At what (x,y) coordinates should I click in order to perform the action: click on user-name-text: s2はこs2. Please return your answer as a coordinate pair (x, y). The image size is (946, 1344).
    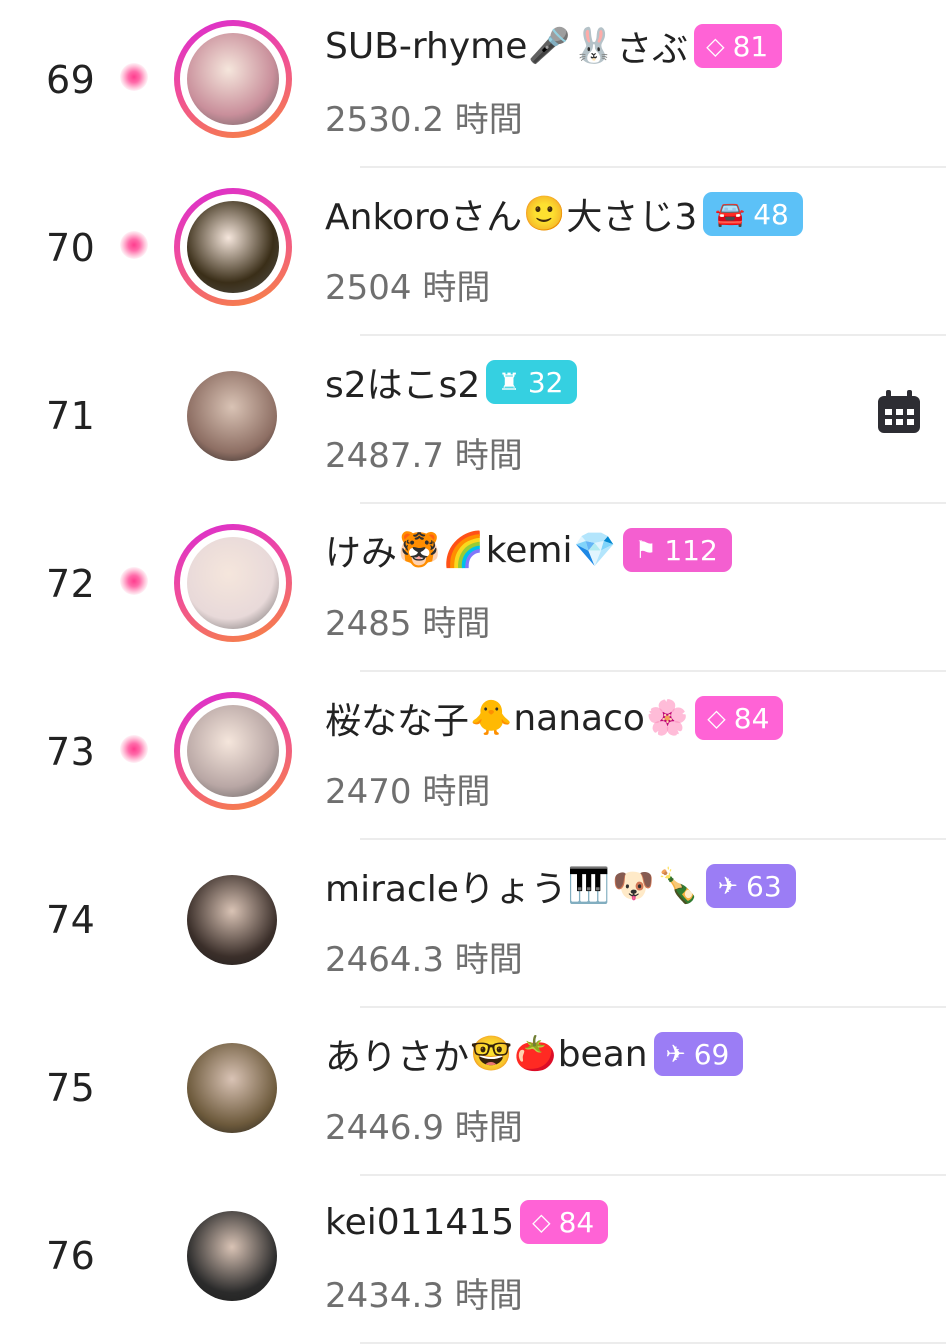
    Looking at the image, I should click on (403, 385).